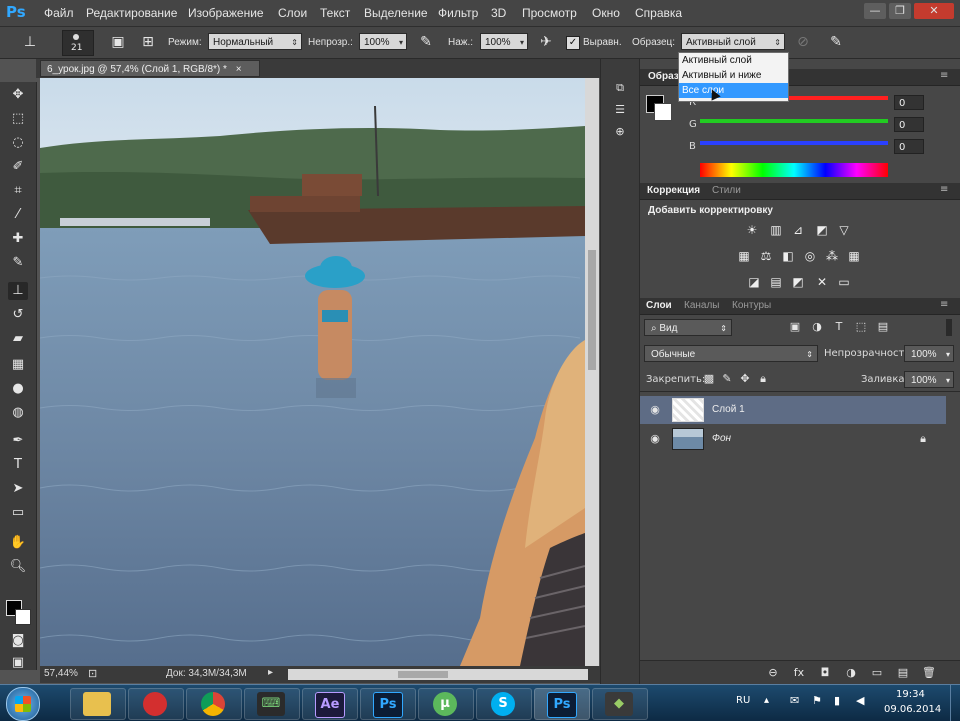 This screenshot has height=721, width=960. I want to click on taskbar-photoshop-1: Ps, so click(388, 704).